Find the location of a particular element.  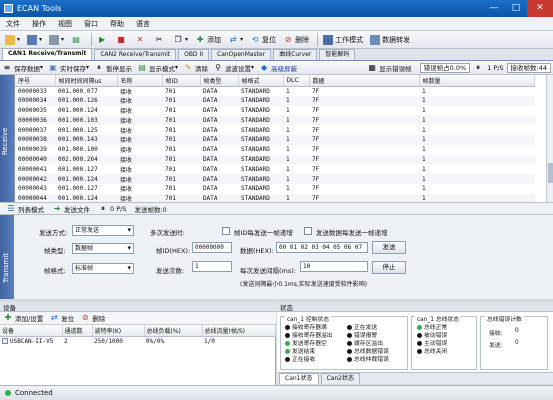

maximize-button: □ is located at coordinates (516, 8).